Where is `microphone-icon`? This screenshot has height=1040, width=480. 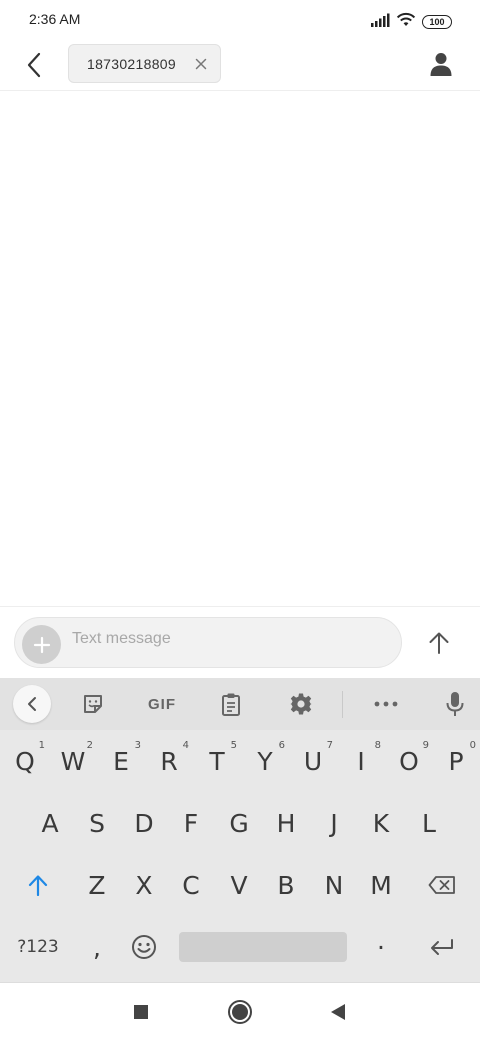
microphone-icon is located at coordinates (455, 704).